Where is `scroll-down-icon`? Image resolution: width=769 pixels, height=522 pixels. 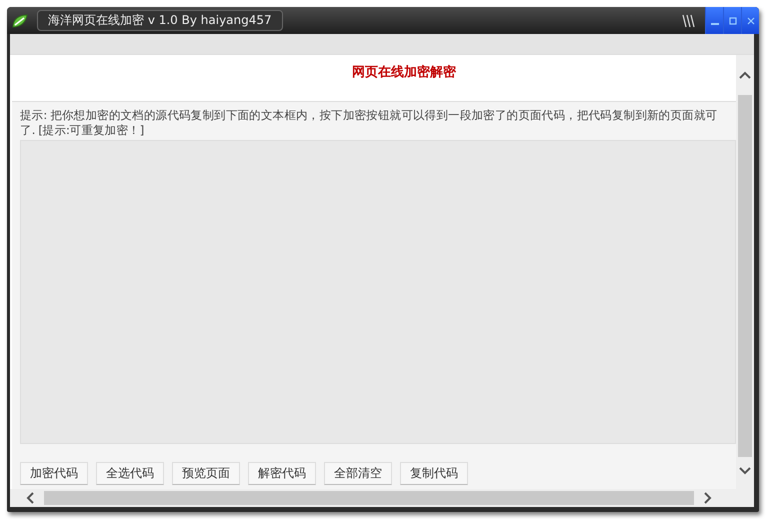
scroll-down-icon is located at coordinates (745, 471).